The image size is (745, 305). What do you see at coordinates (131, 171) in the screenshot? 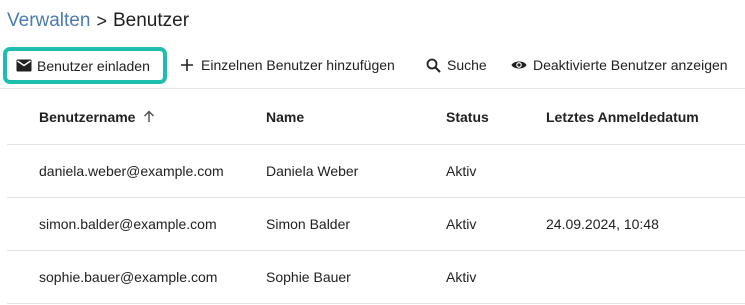
I see `cell-username: daniela.weber@example.com` at bounding box center [131, 171].